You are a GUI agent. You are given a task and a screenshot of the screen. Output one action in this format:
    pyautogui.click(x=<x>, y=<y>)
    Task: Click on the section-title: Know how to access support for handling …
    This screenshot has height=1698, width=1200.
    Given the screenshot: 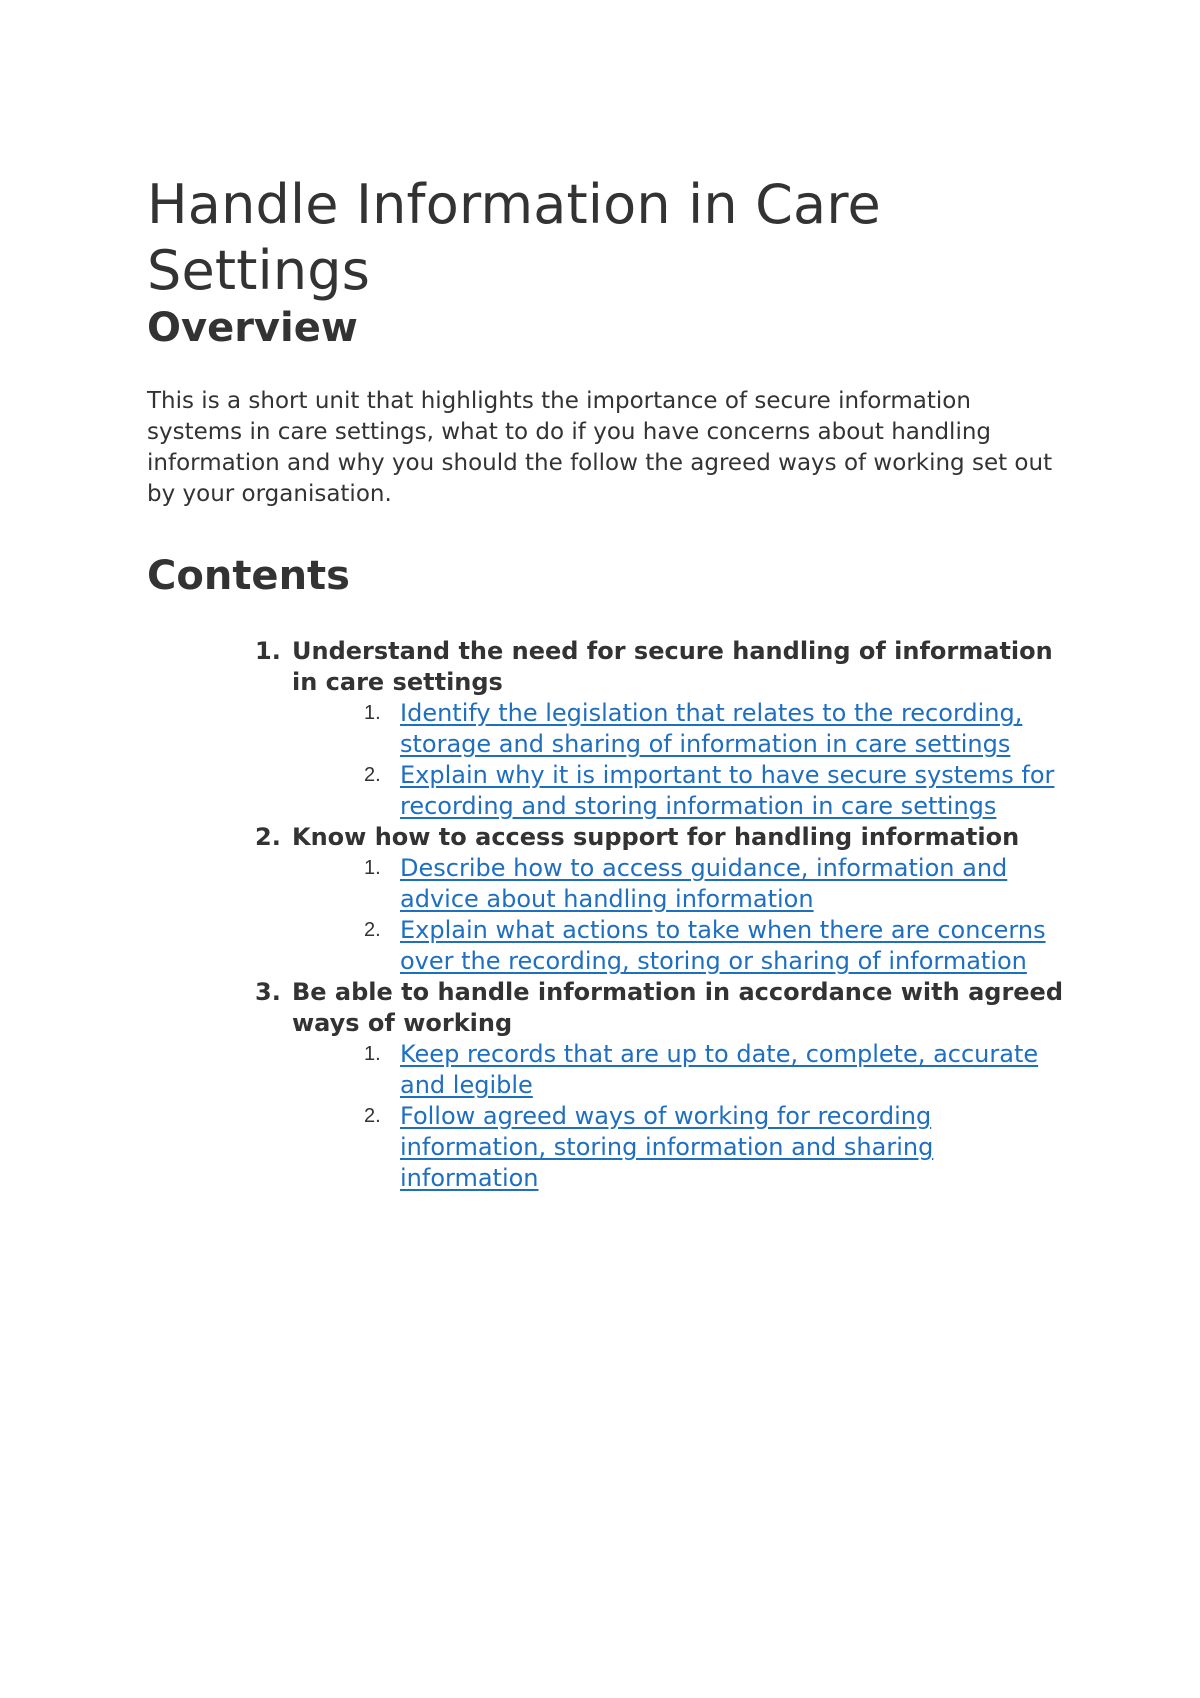 What is the action you would take?
    pyautogui.click(x=656, y=837)
    